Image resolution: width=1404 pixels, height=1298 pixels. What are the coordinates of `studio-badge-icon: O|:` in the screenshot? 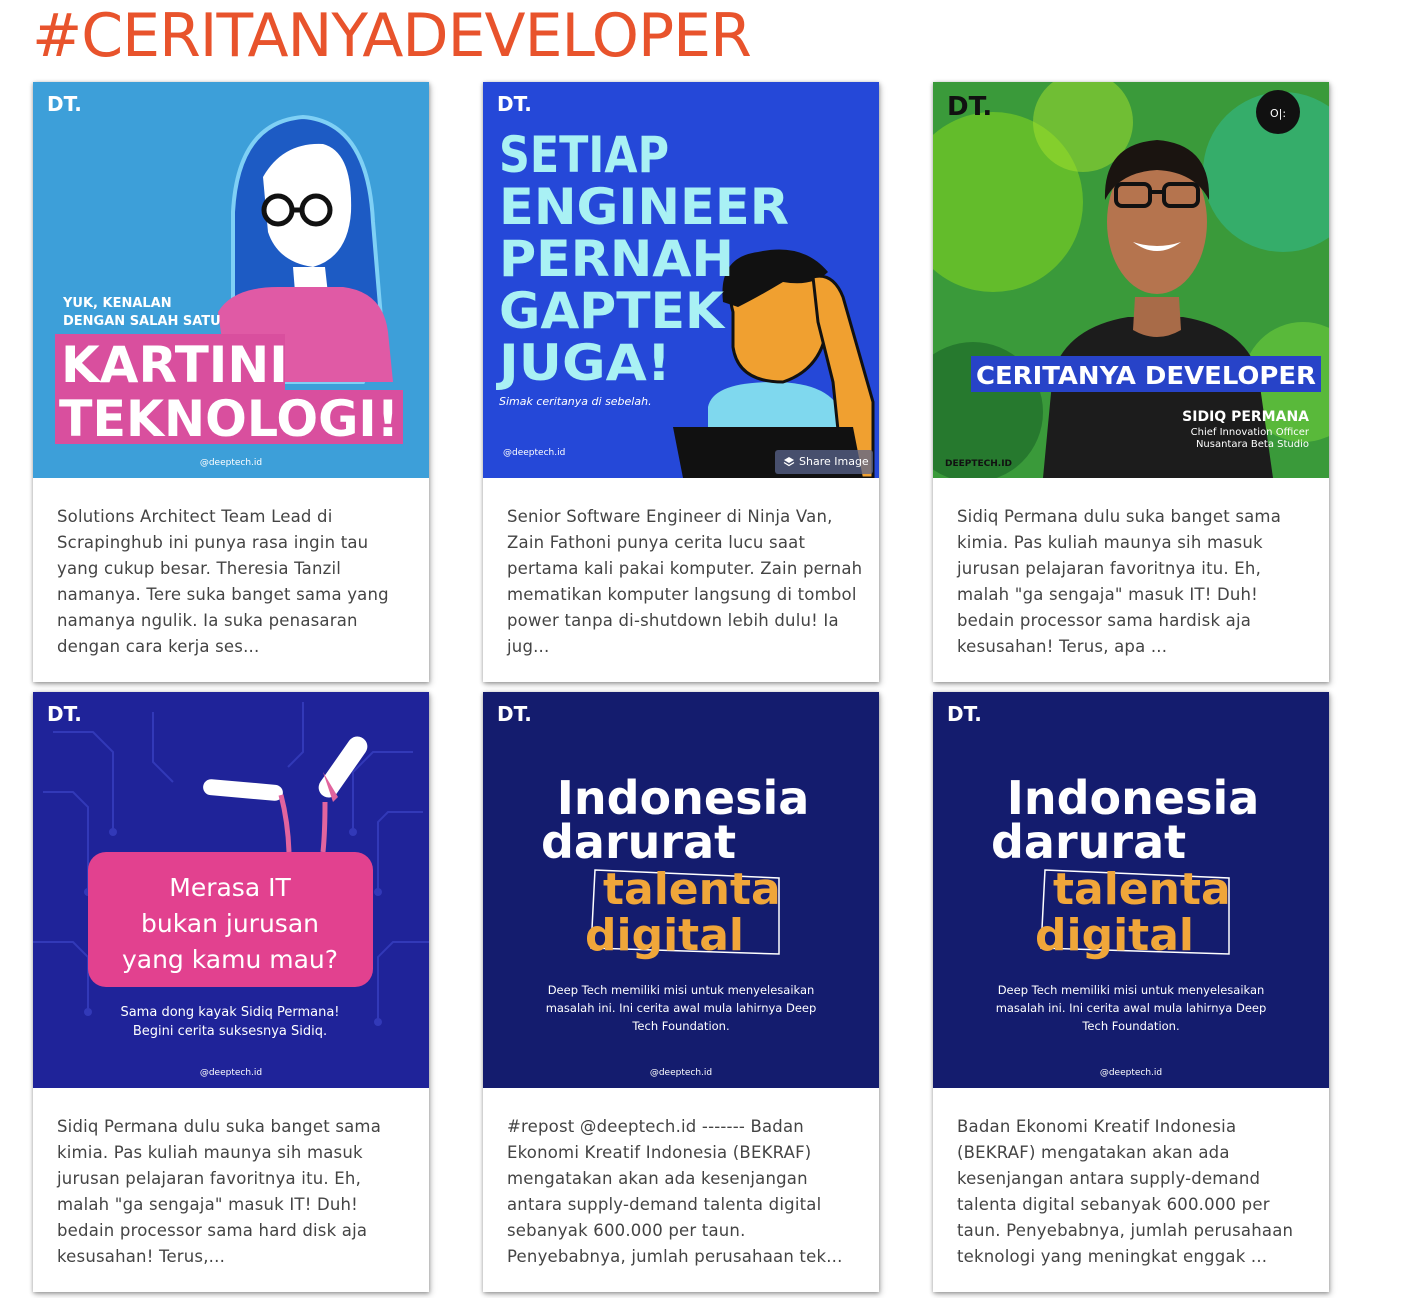 It's located at (1278, 113).